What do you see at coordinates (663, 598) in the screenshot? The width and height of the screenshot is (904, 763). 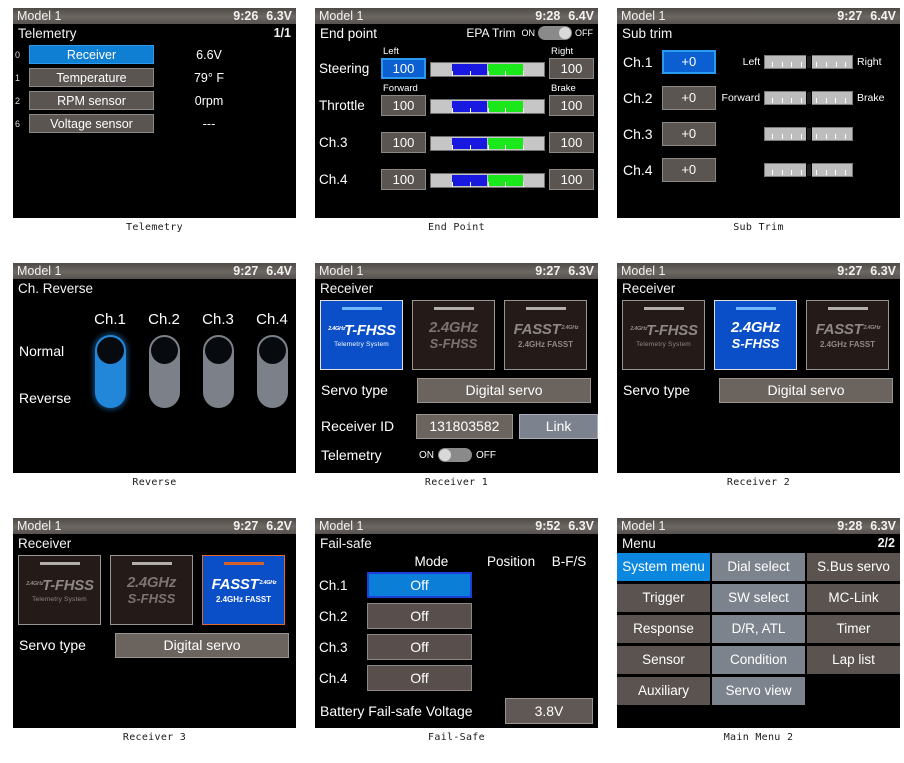 I see `menu-item-trigger: Trigger` at bounding box center [663, 598].